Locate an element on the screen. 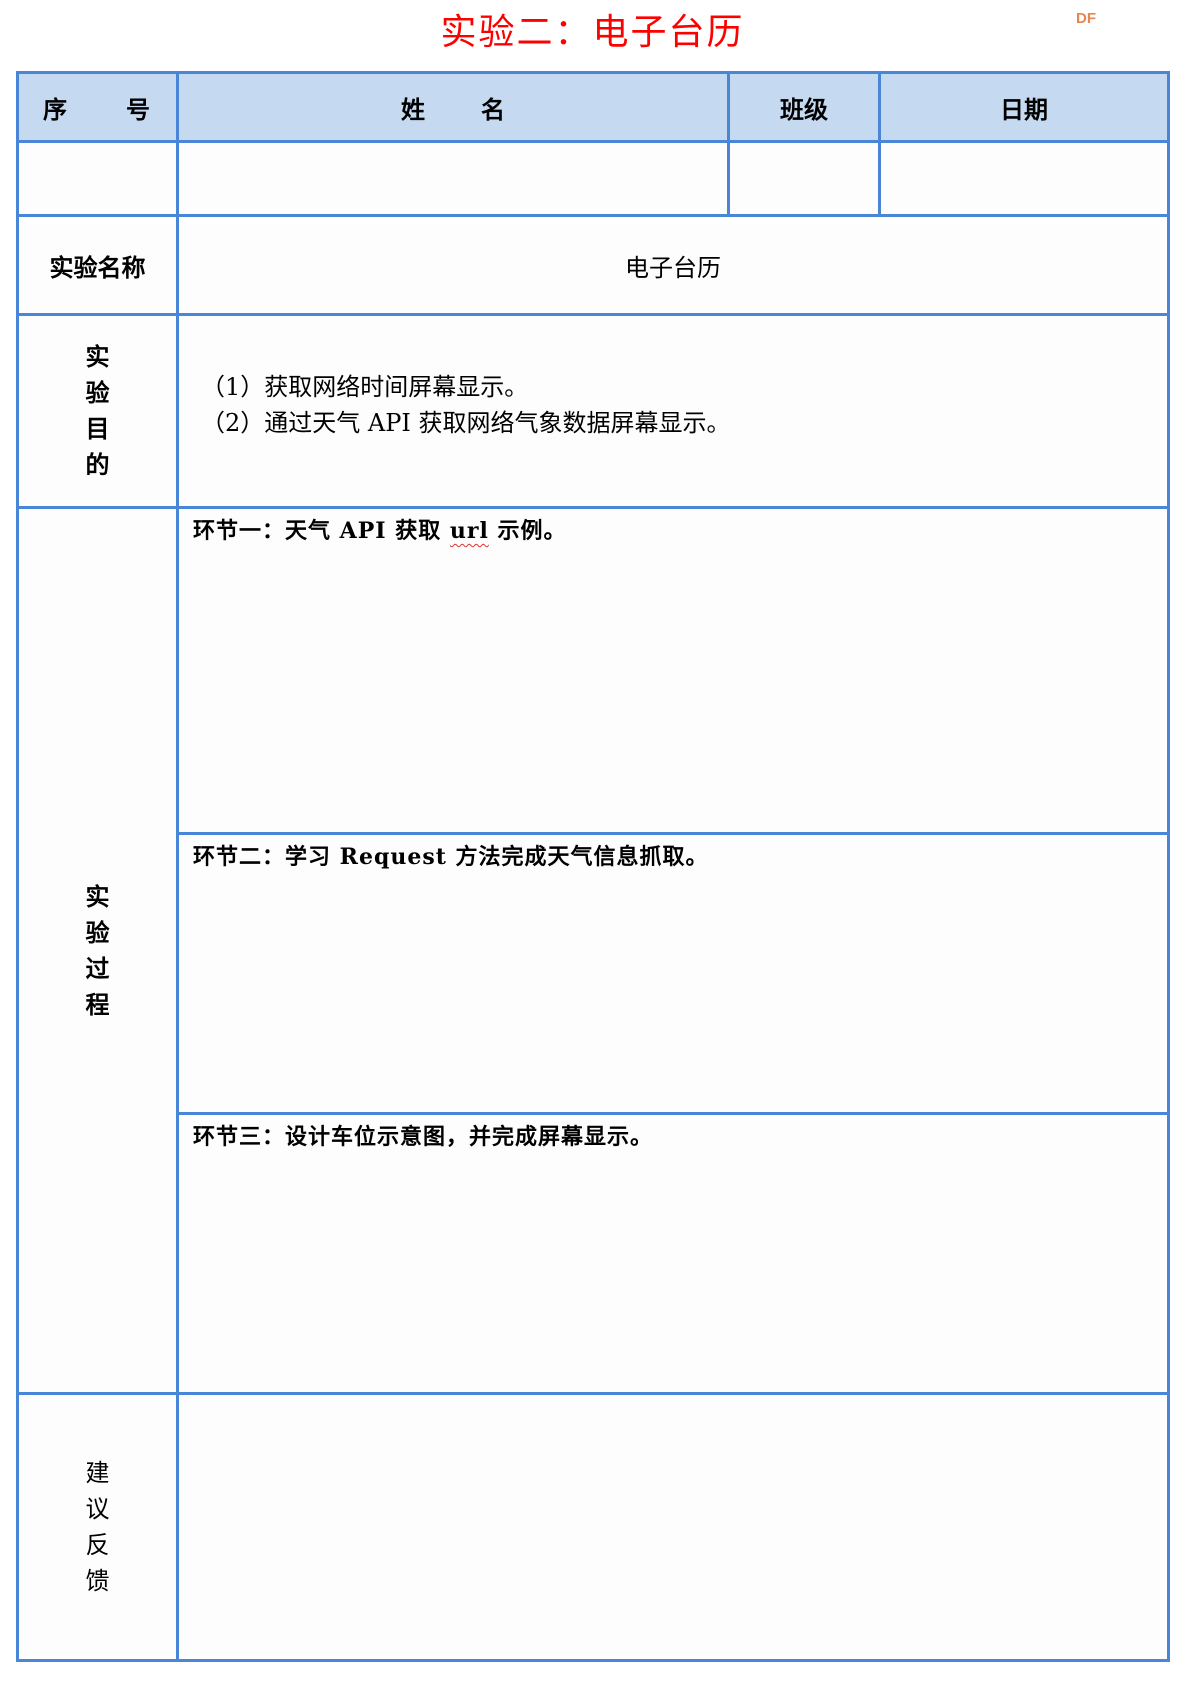 The width and height of the screenshot is (1185, 1687). process-label-char: 实 is located at coordinates (97, 896).